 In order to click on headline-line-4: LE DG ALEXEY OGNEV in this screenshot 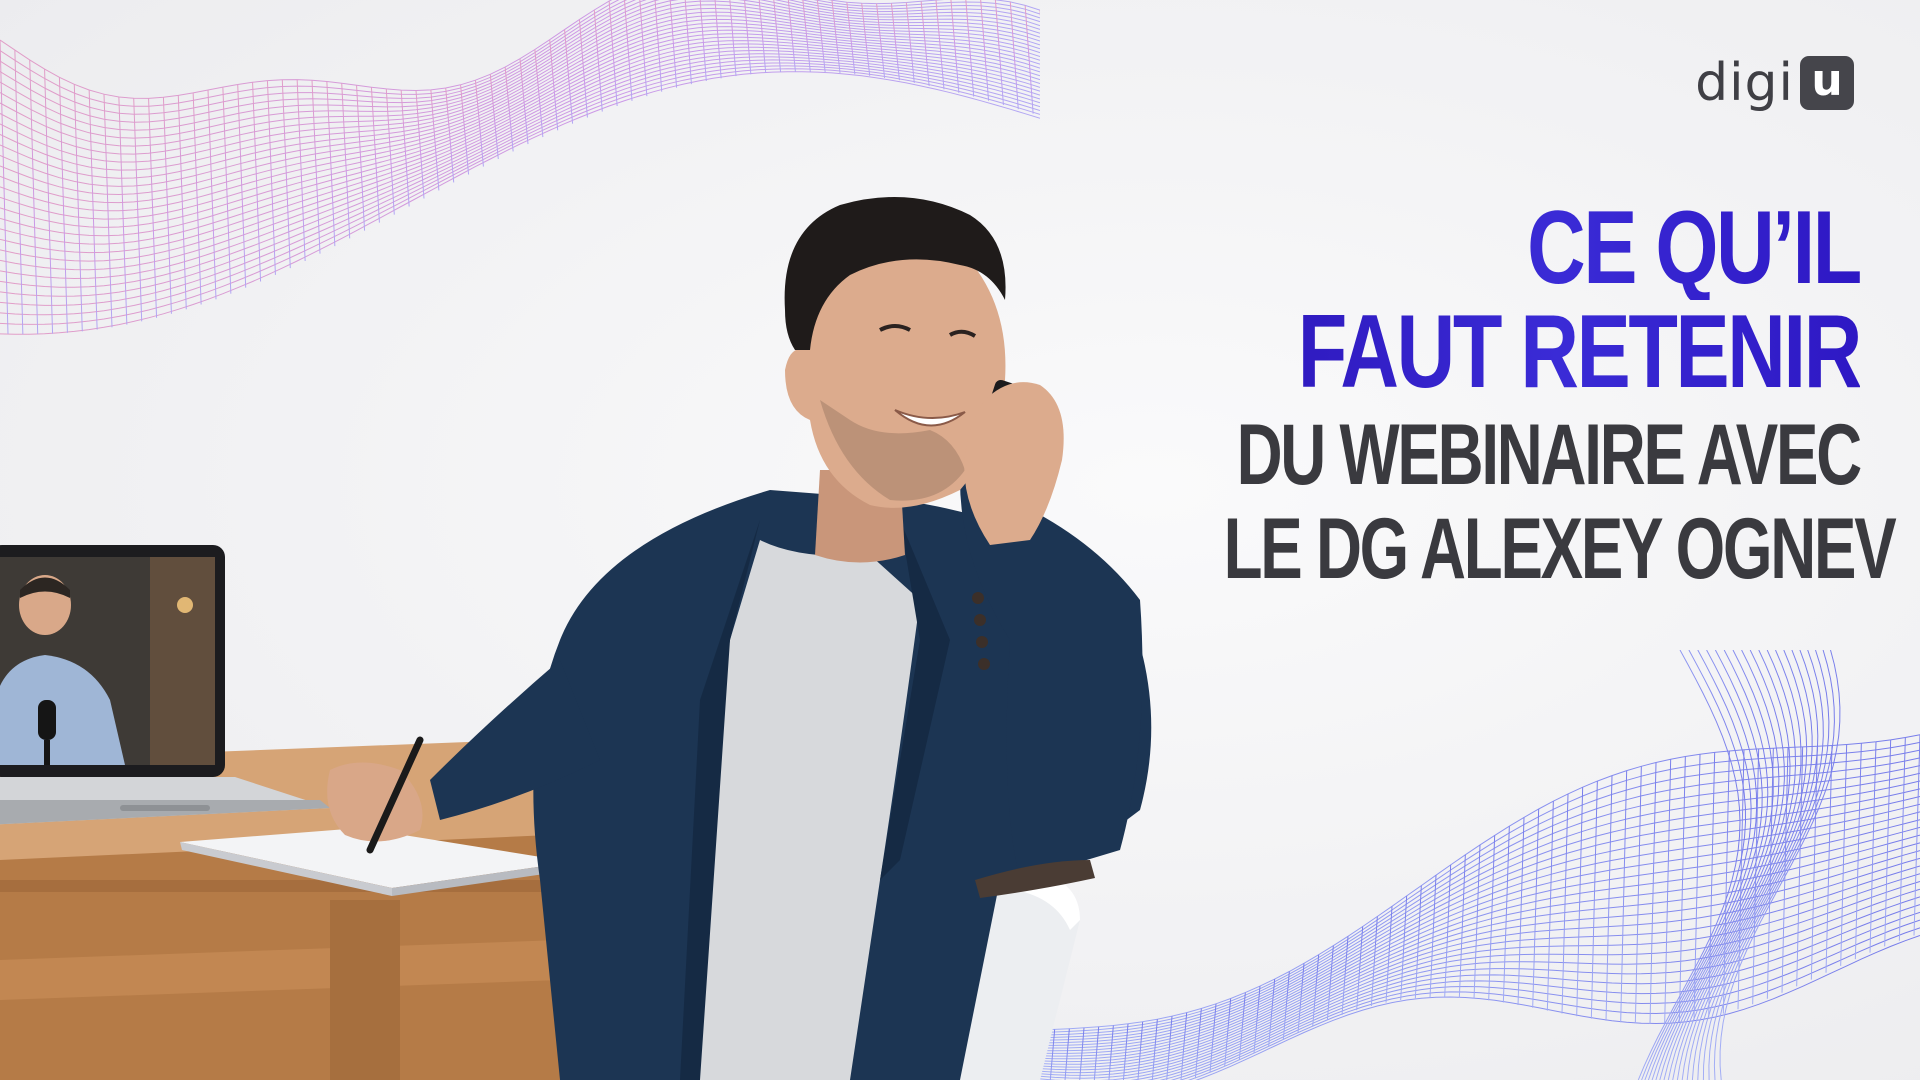, I will do `click(1560, 549)`.